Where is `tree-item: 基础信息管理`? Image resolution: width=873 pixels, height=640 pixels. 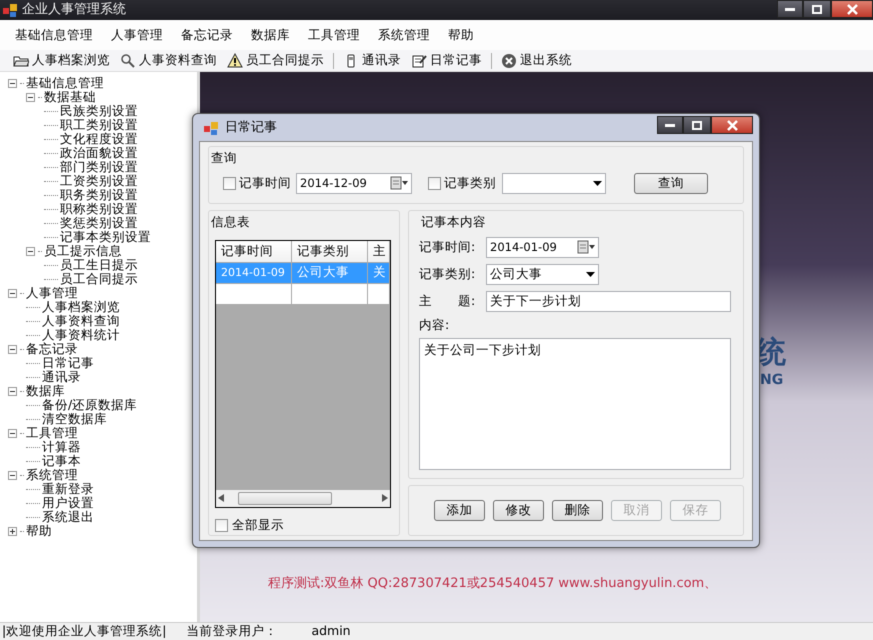
tree-item: 基础信息管理 is located at coordinates (65, 83).